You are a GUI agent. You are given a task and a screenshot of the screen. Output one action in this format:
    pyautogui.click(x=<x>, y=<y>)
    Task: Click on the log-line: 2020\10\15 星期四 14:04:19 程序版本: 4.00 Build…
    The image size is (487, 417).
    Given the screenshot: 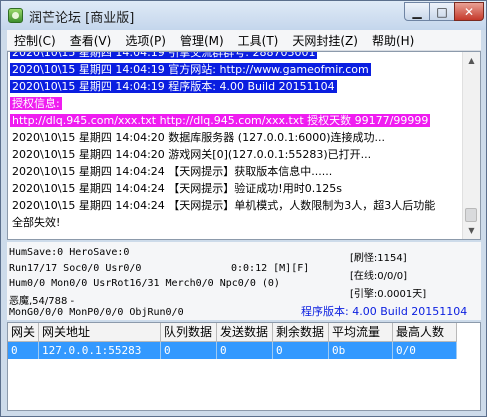 What is the action you would take?
    pyautogui.click(x=237, y=86)
    